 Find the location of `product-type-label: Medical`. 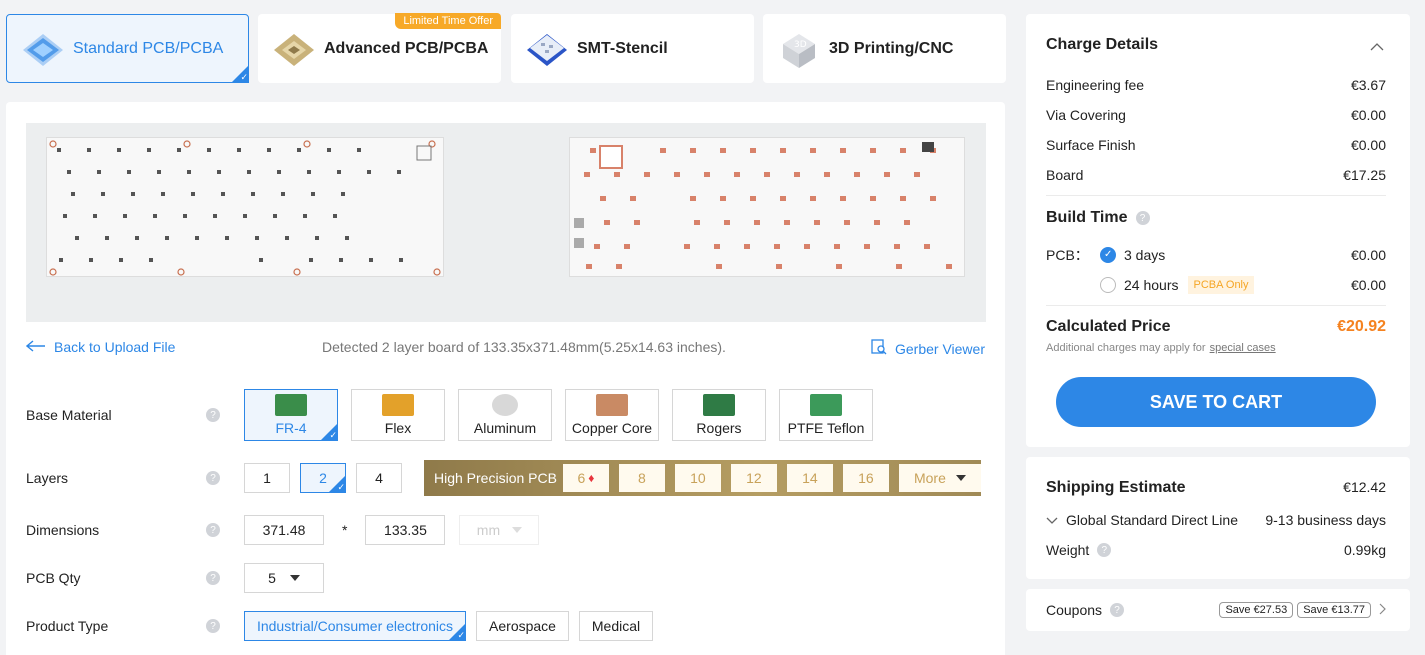

product-type-label: Medical is located at coordinates (616, 626).